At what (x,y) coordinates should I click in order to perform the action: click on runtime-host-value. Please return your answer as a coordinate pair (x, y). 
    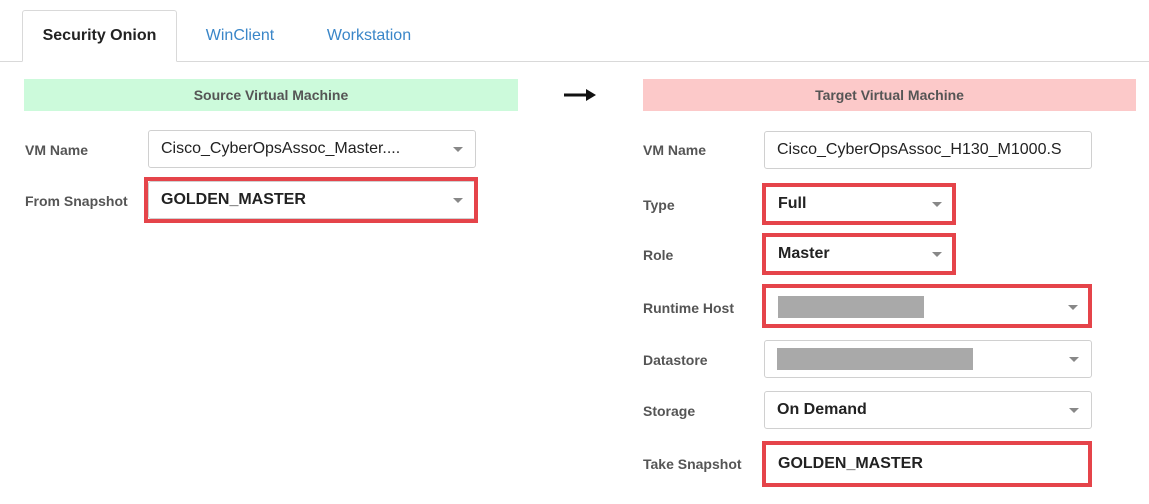
    Looking at the image, I should click on (919, 307).